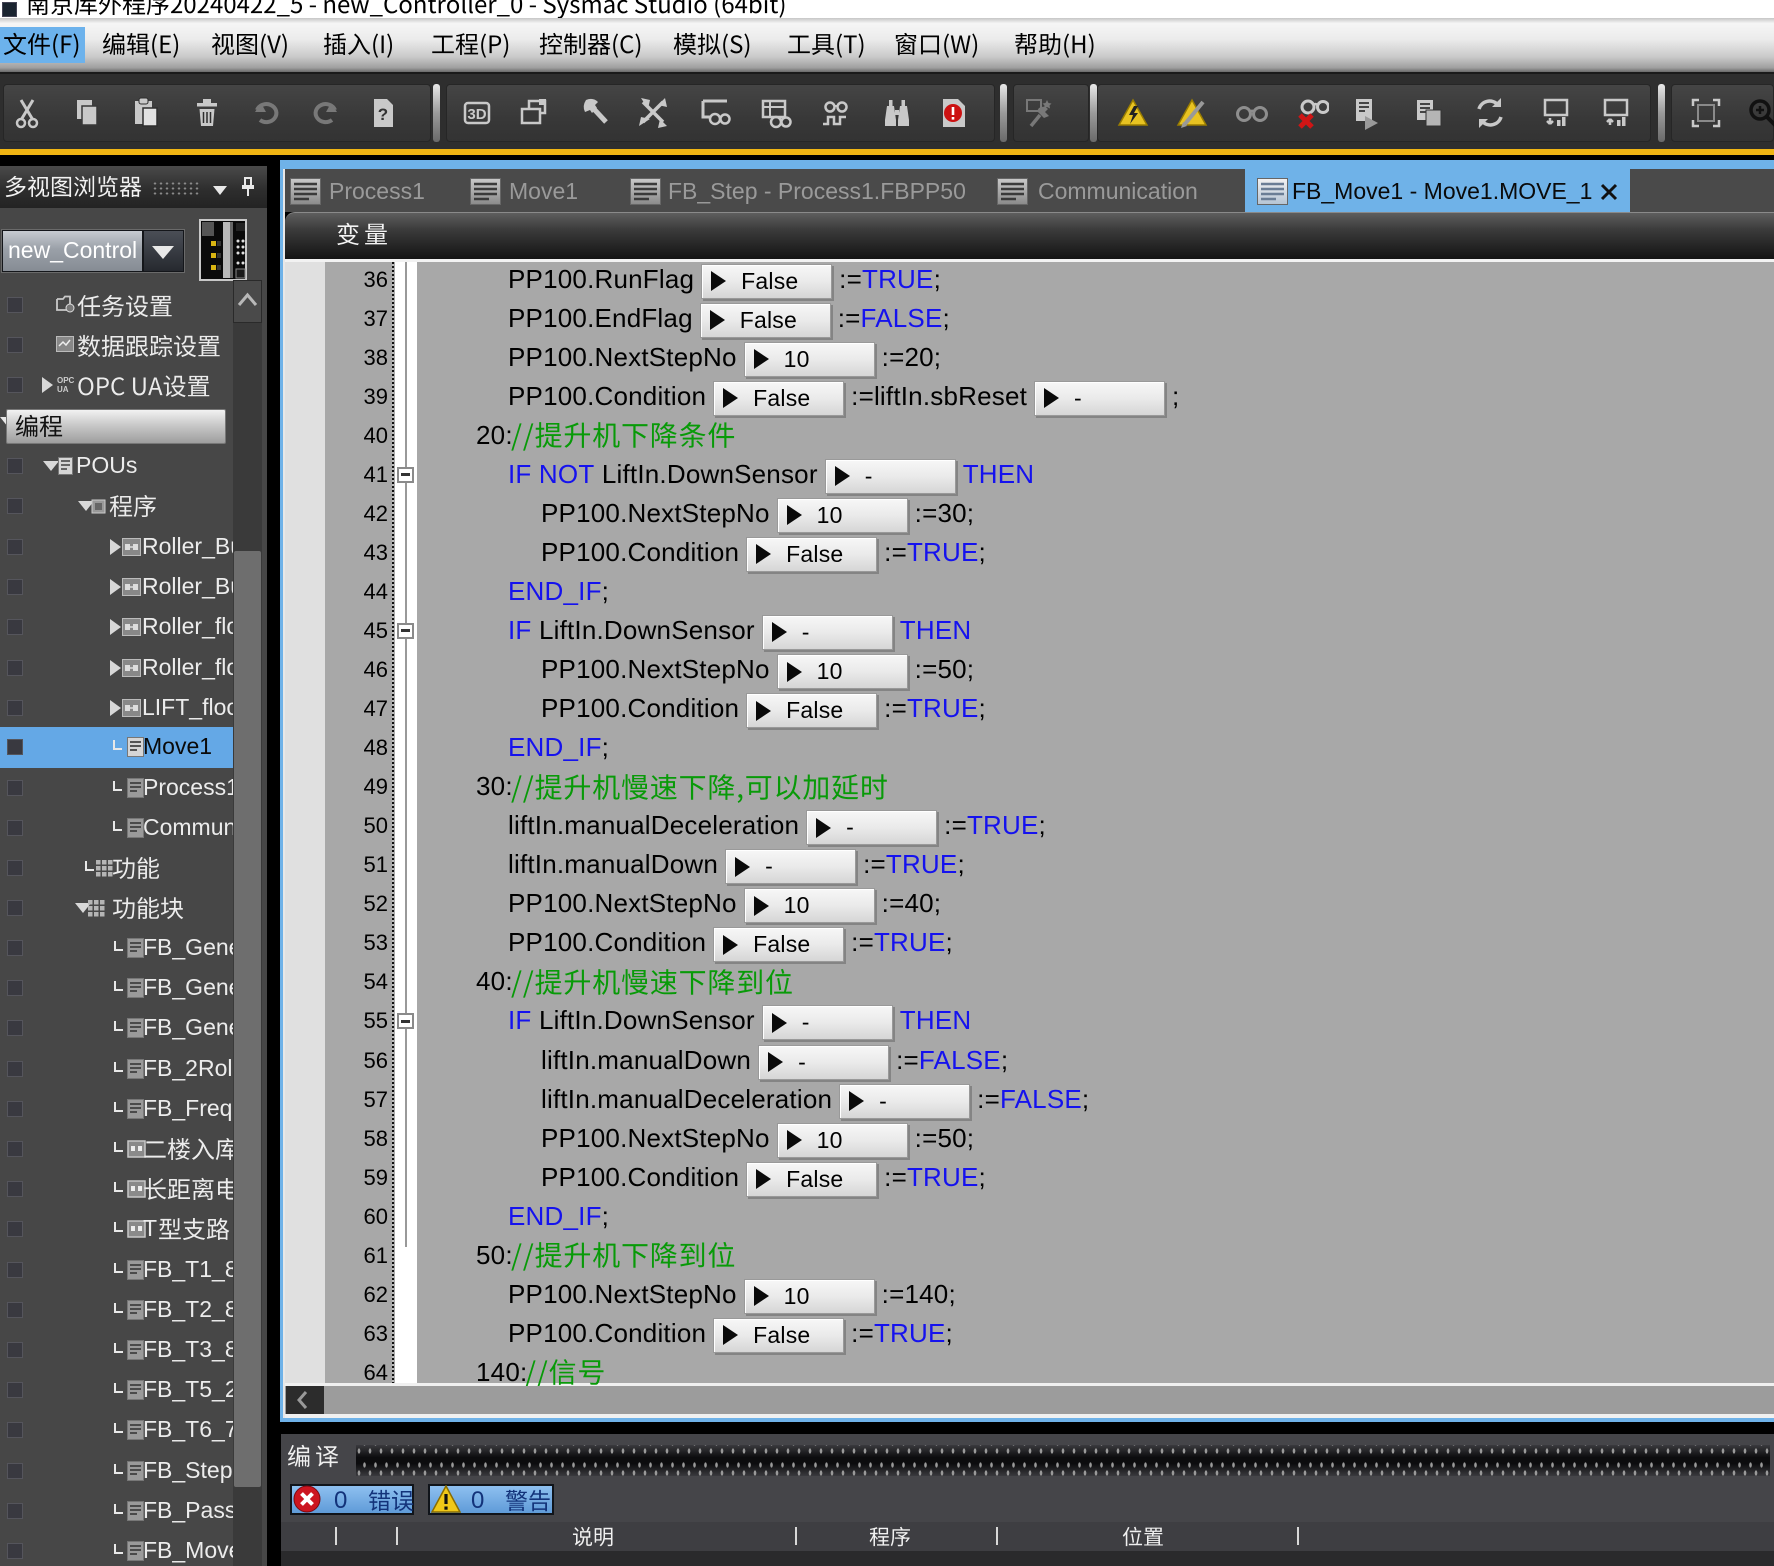  What do you see at coordinates (476, 114) in the screenshot?
I see `svg-text: 3D` at bounding box center [476, 114].